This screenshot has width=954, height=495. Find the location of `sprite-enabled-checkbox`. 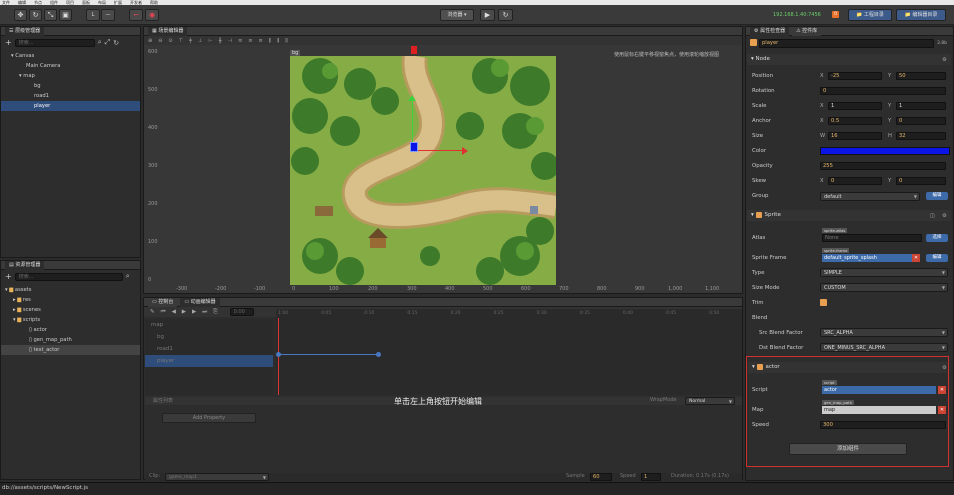

sprite-enabled-checkbox is located at coordinates (758, 214).